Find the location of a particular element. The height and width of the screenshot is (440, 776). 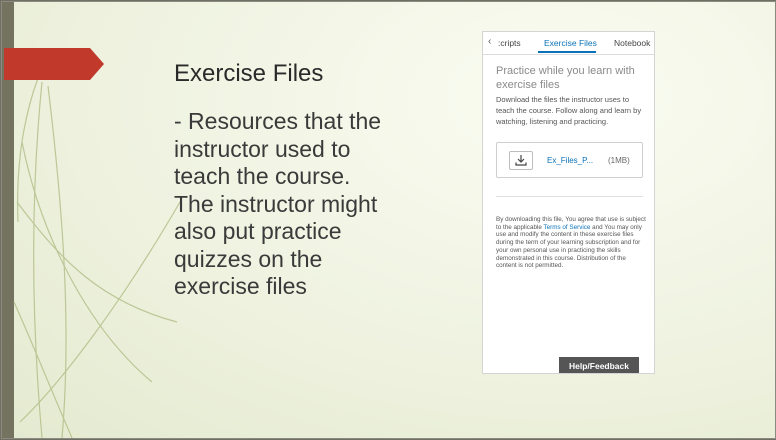

download-icon is located at coordinates (521, 160).